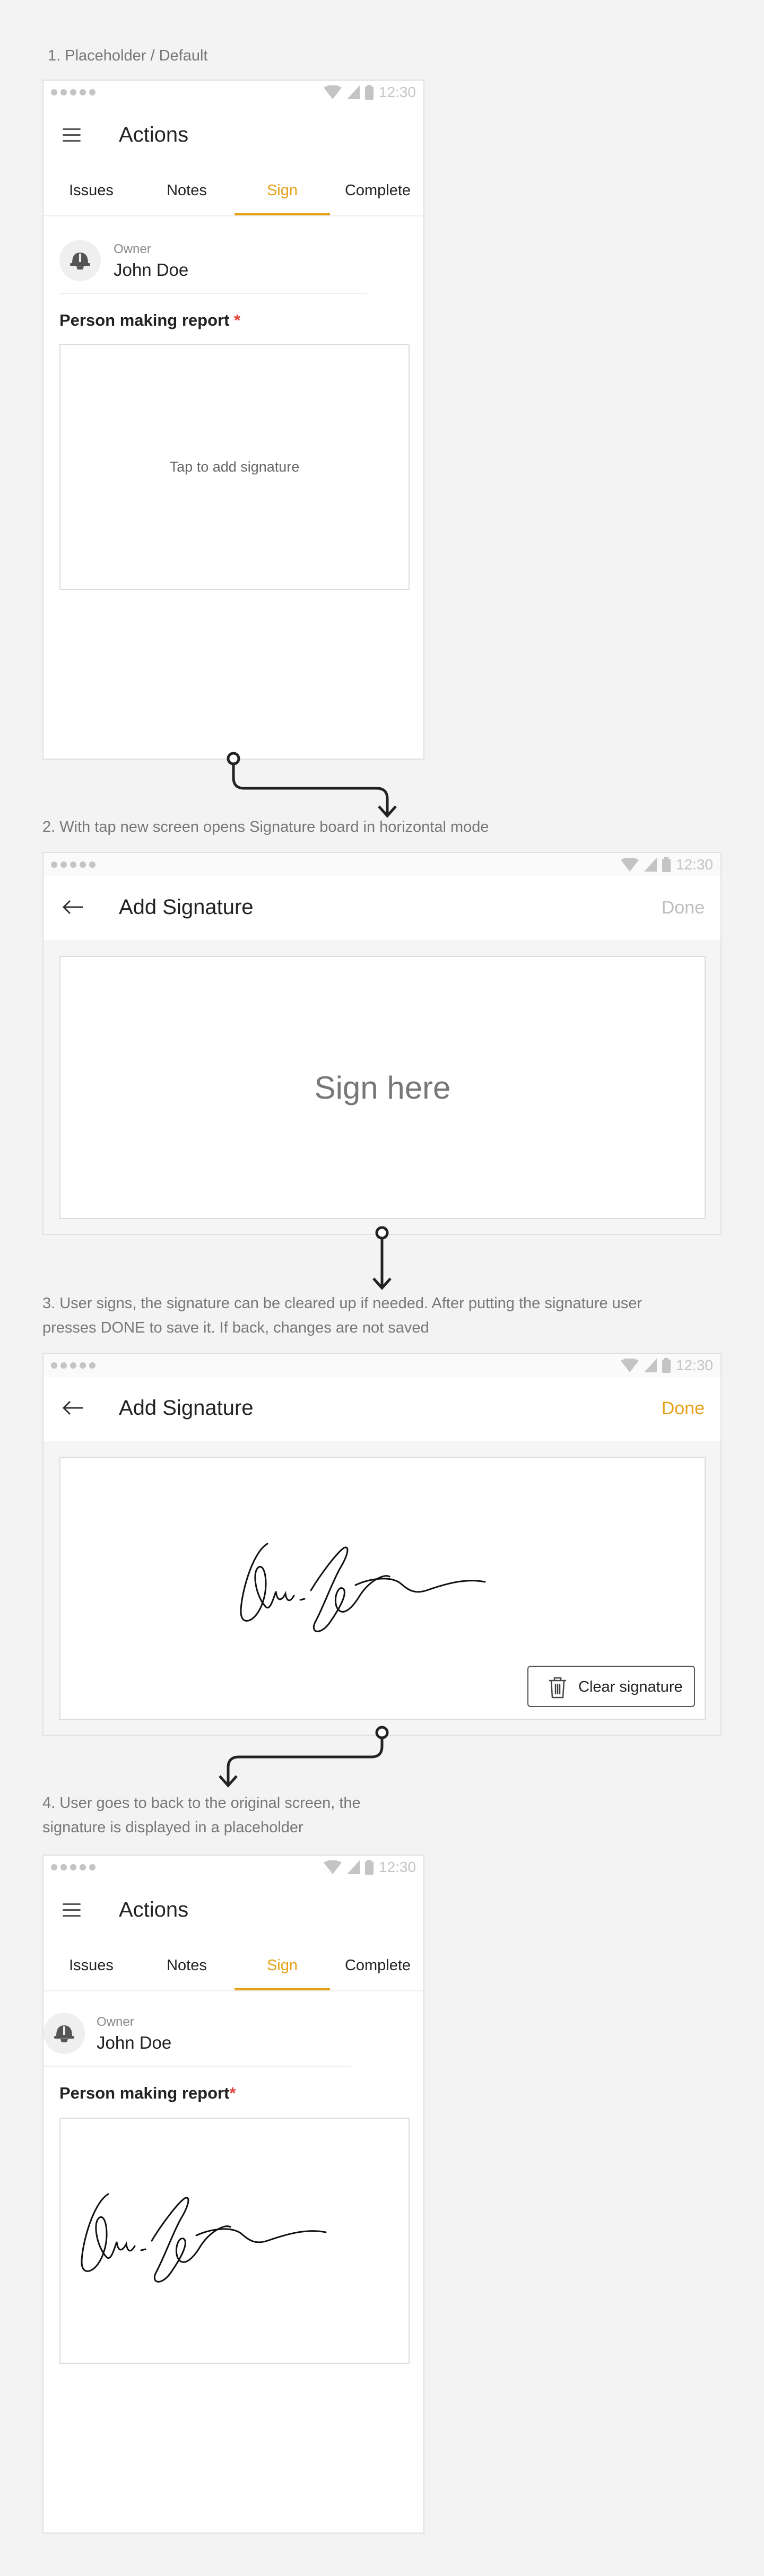  Describe the element at coordinates (304, 1757) in the screenshot. I see `flow-arrow-3-icon` at that location.